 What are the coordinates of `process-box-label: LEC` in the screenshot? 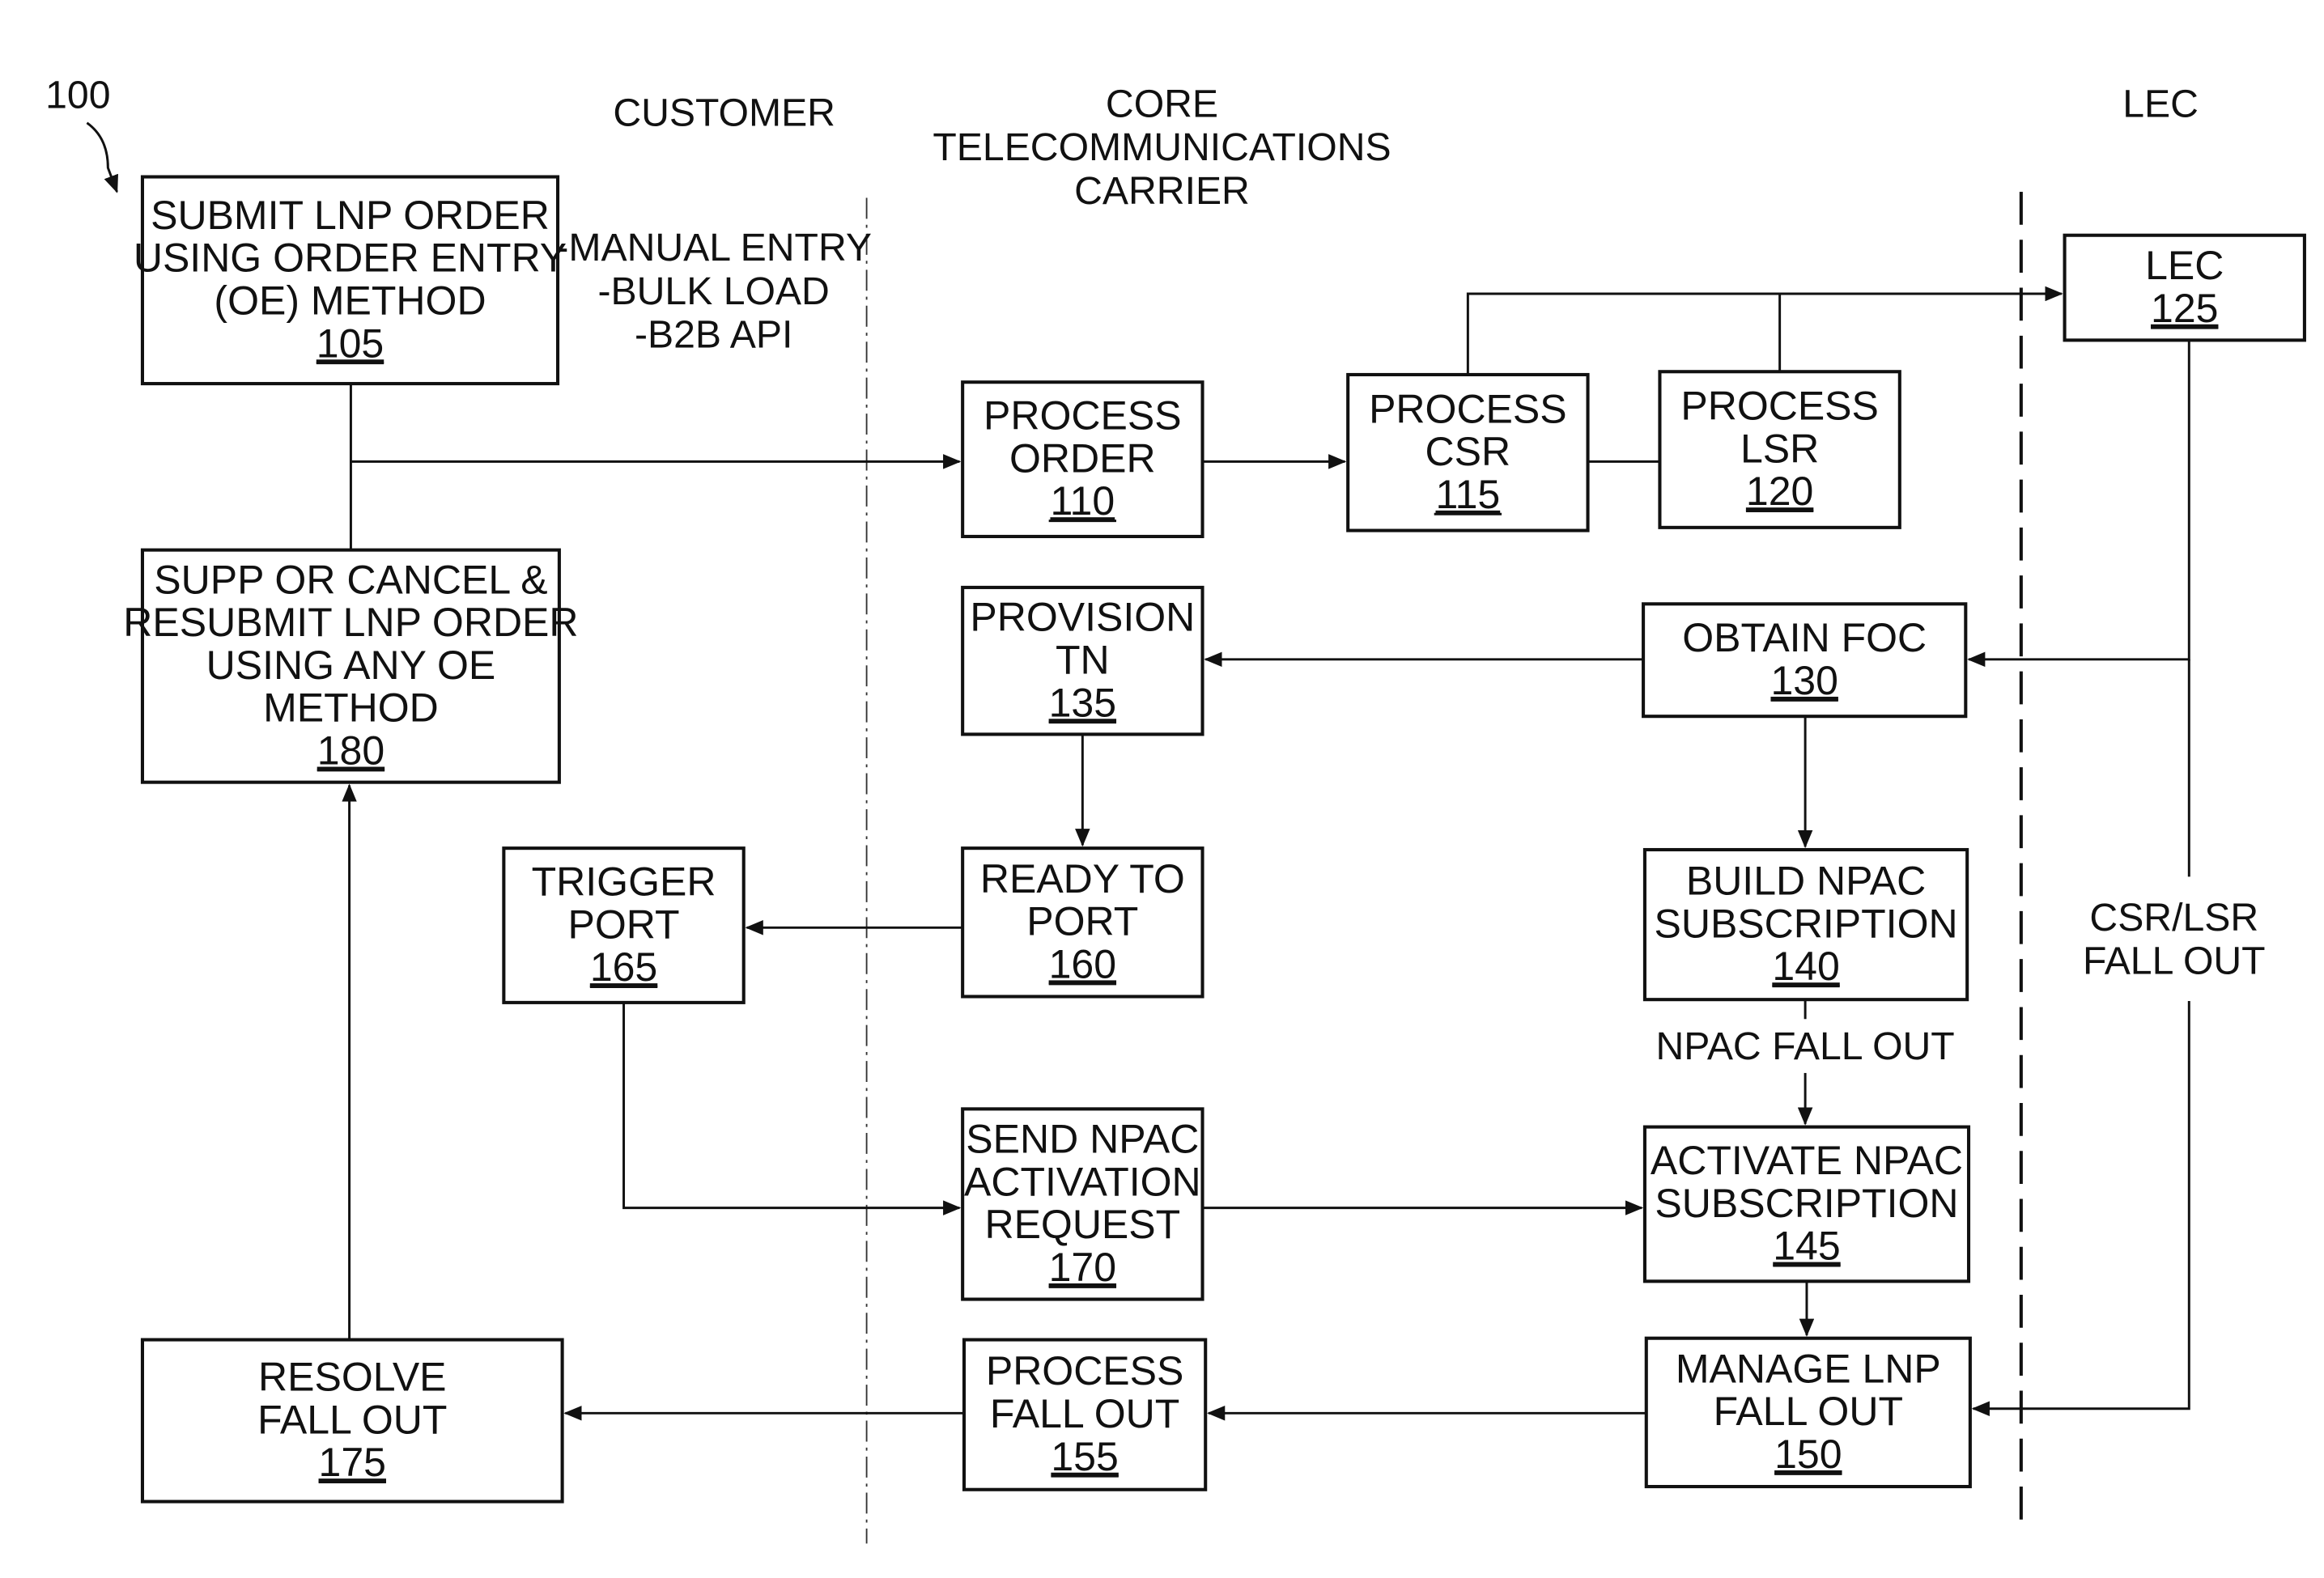 It's located at (2184, 265).